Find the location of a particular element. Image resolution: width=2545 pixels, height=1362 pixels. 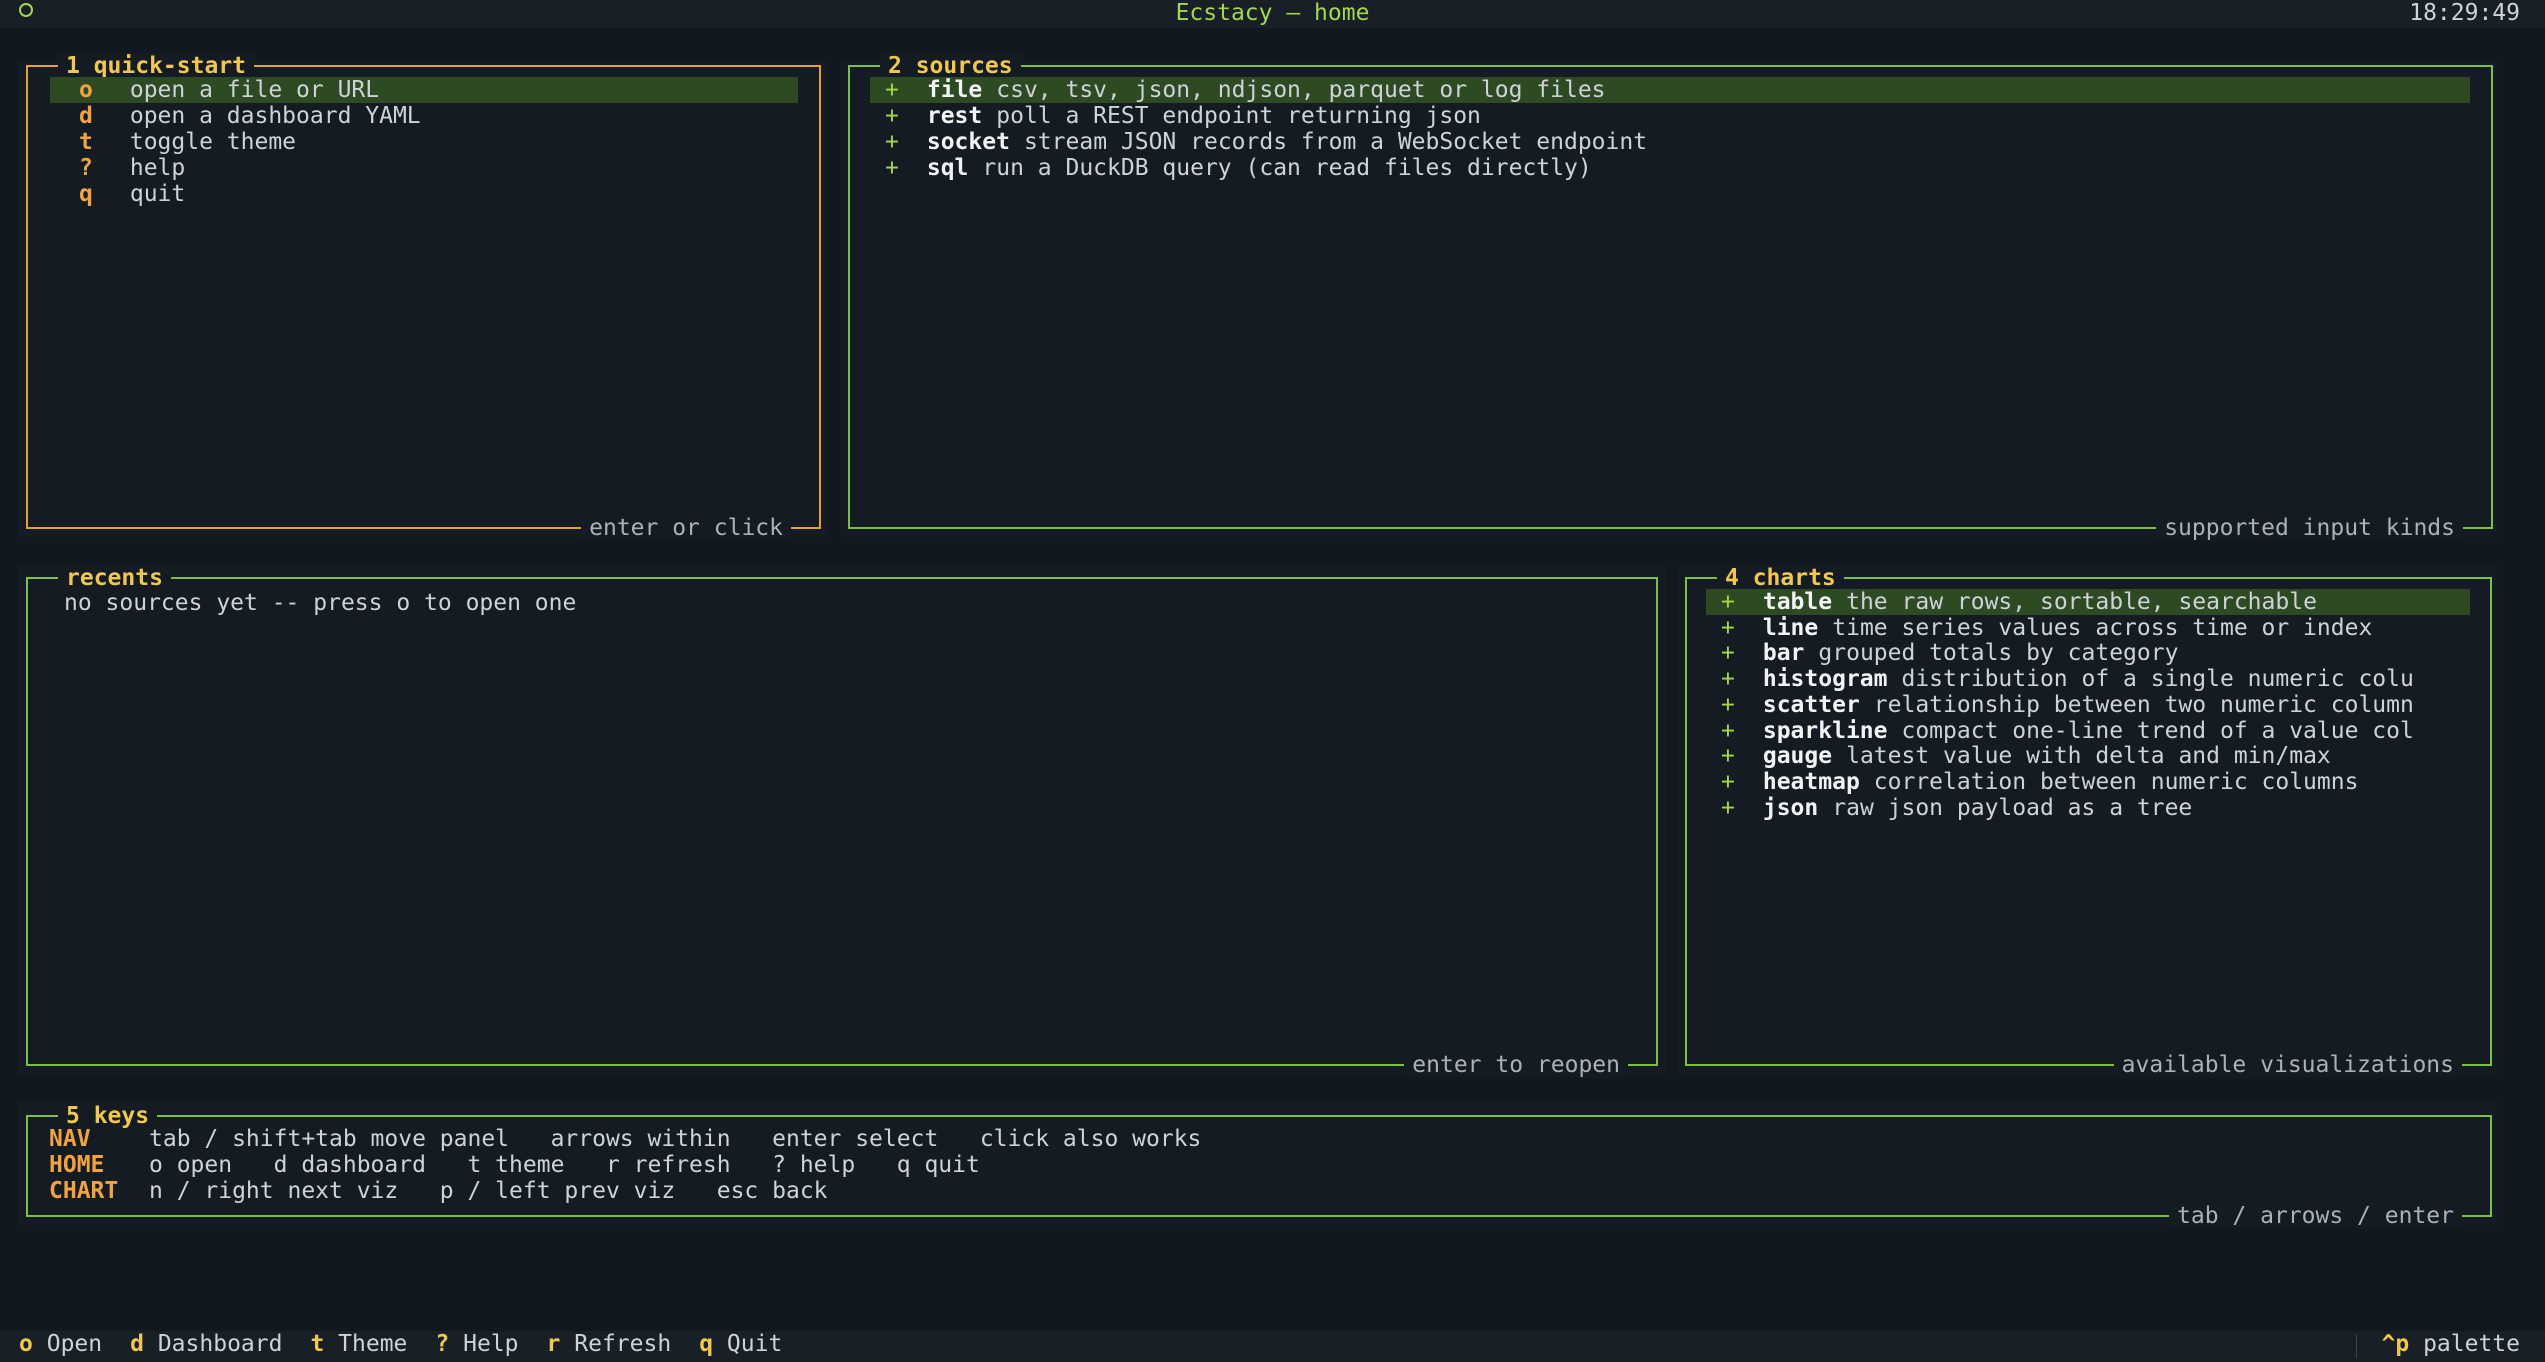

quickstart-label: help is located at coordinates (157, 168).